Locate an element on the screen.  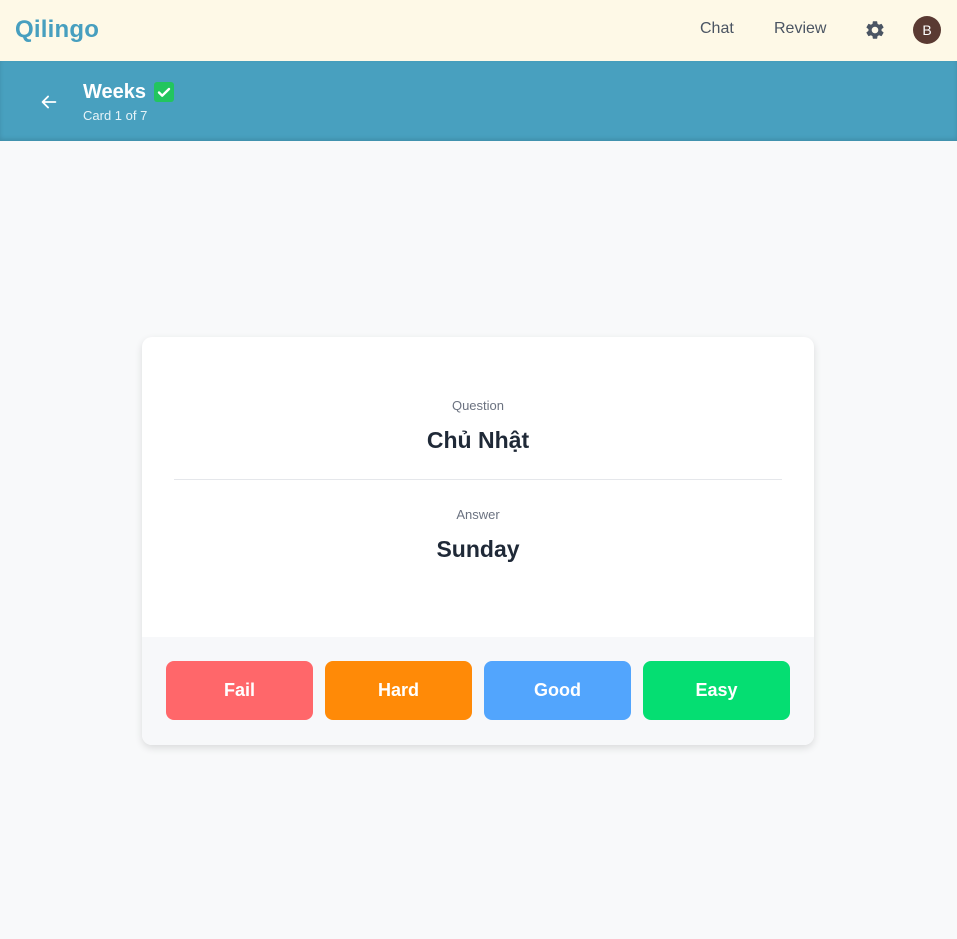
nav-review-link: Review is located at coordinates (800, 29).